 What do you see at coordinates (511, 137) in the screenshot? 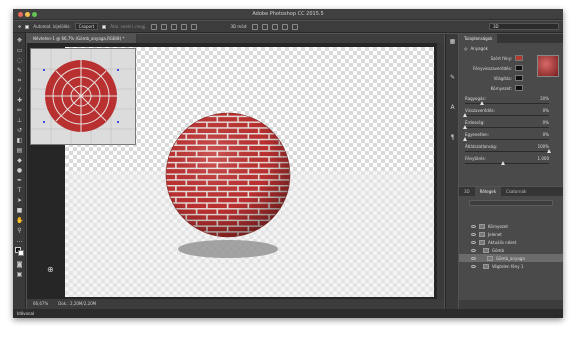
I see `material-slider: Egyenetlen: 0%` at bounding box center [511, 137].